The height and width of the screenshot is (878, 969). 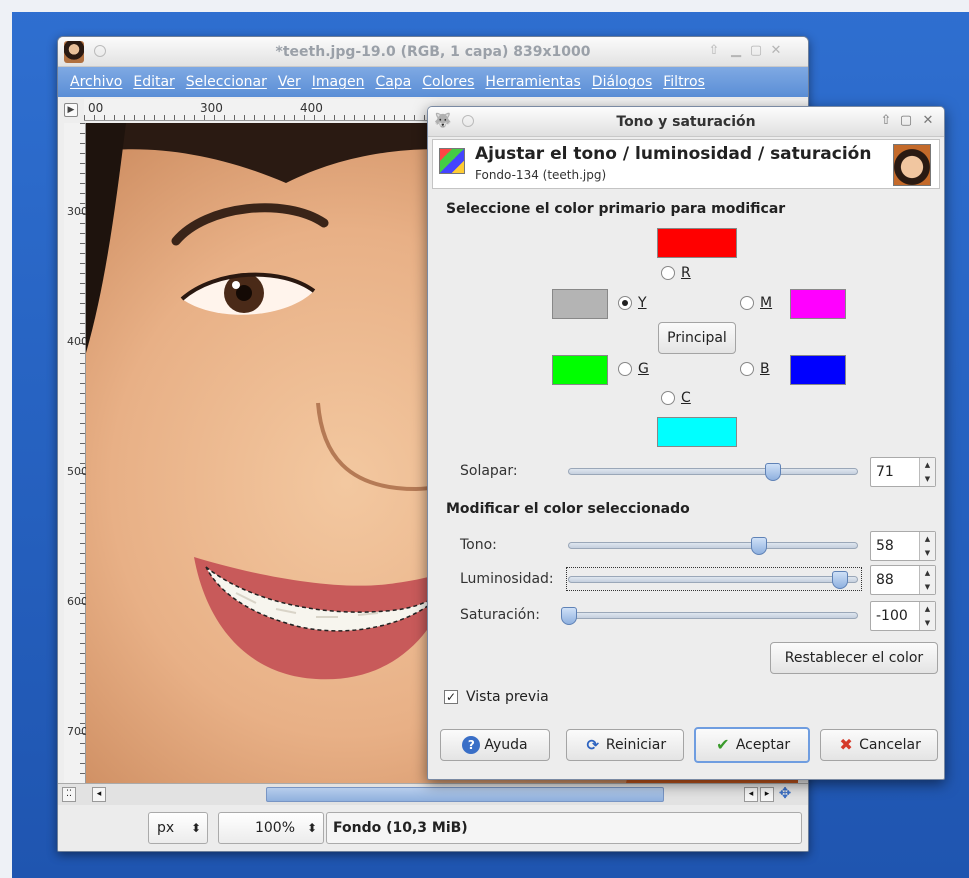 What do you see at coordinates (77, 341) in the screenshot?
I see `ruler-label: 400` at bounding box center [77, 341].